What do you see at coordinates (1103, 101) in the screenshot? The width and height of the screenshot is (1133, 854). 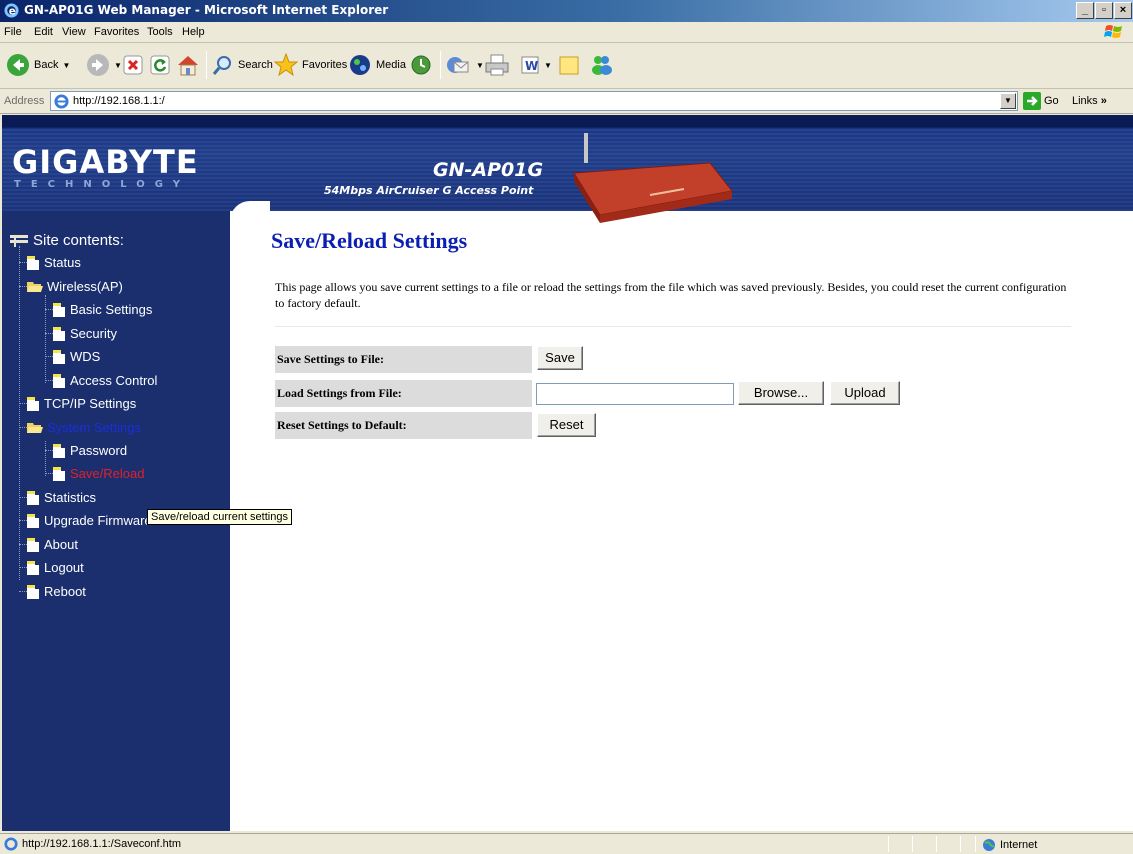 I see `chevron-right-icon: »` at bounding box center [1103, 101].